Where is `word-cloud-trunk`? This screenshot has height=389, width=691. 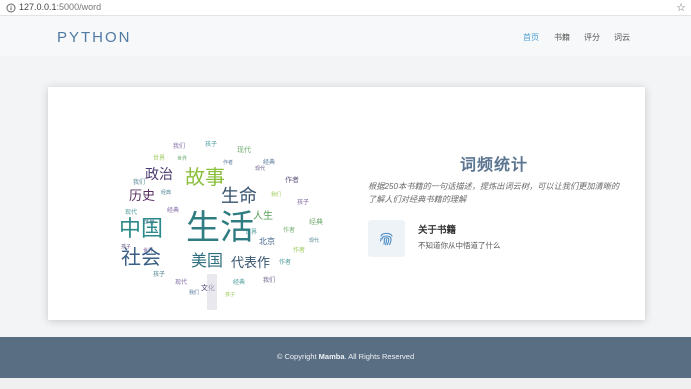 word-cloud-trunk is located at coordinates (212, 292).